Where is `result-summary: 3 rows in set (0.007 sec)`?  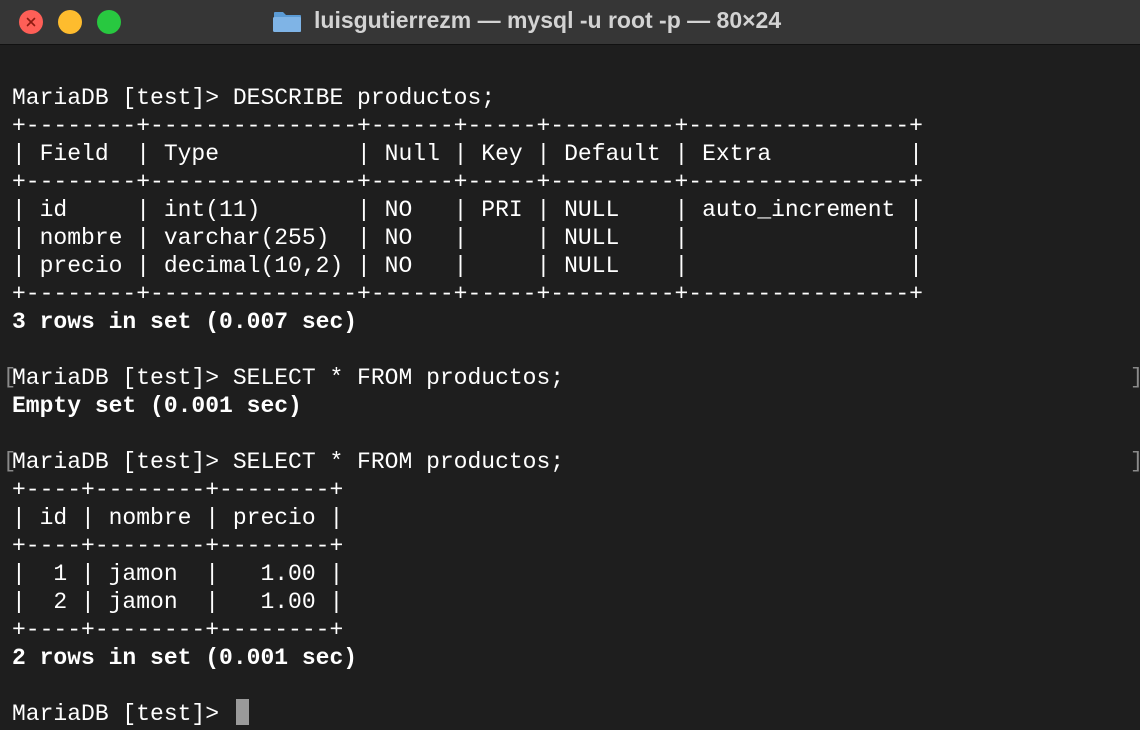 result-summary: 3 rows in set (0.007 sec) is located at coordinates (185, 322).